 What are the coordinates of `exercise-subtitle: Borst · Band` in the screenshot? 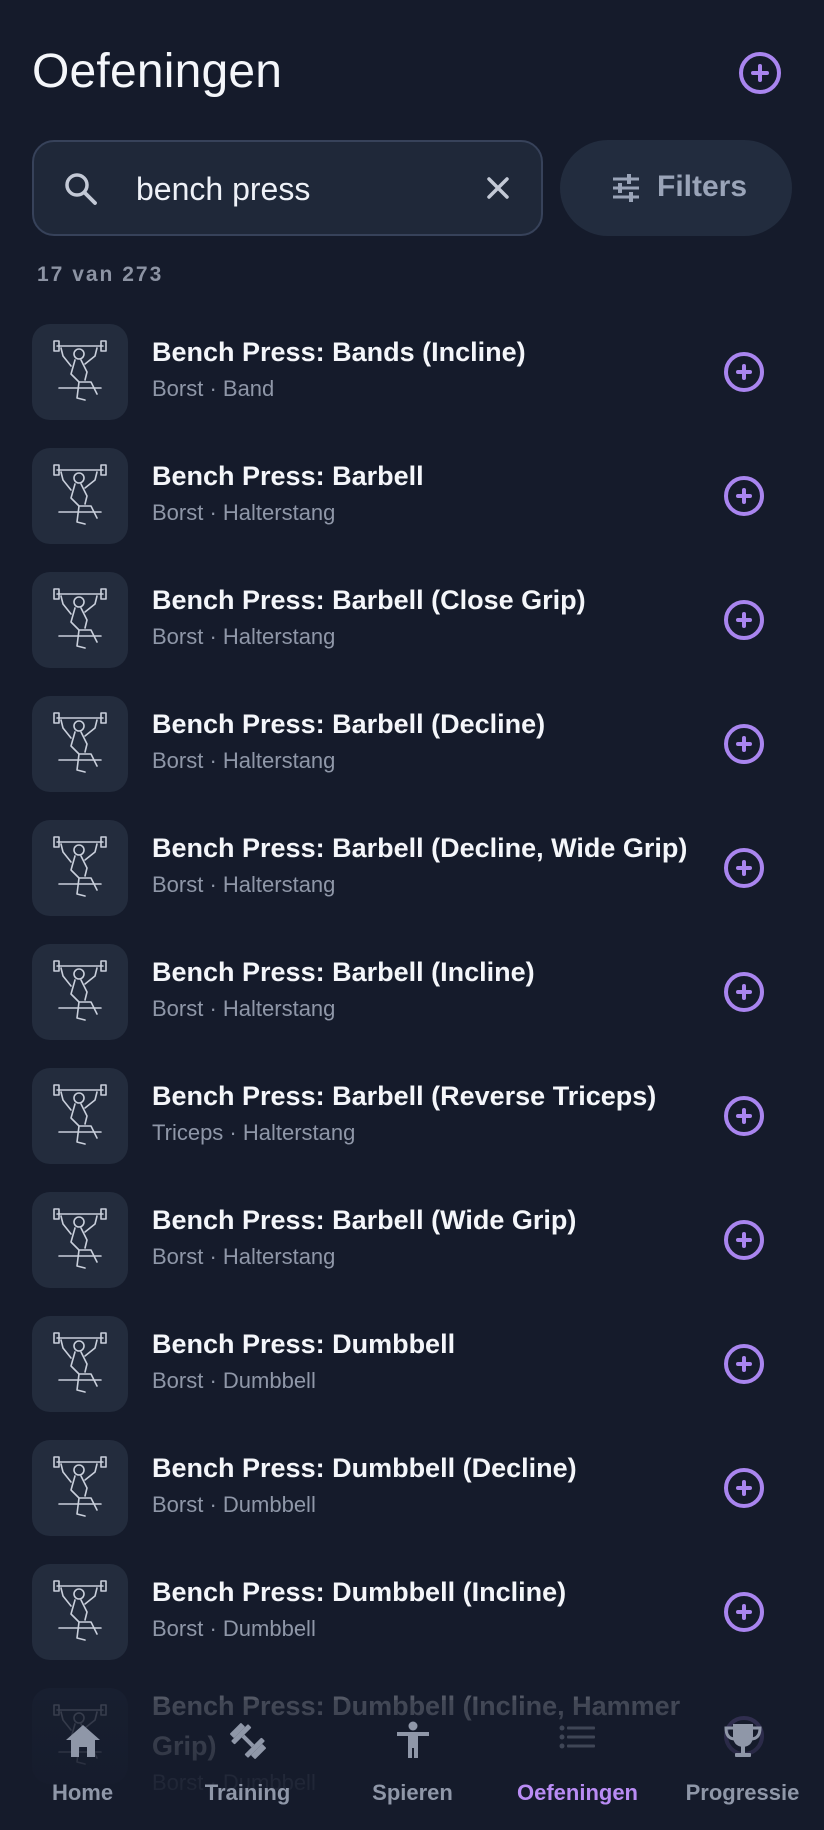 It's located at (213, 388).